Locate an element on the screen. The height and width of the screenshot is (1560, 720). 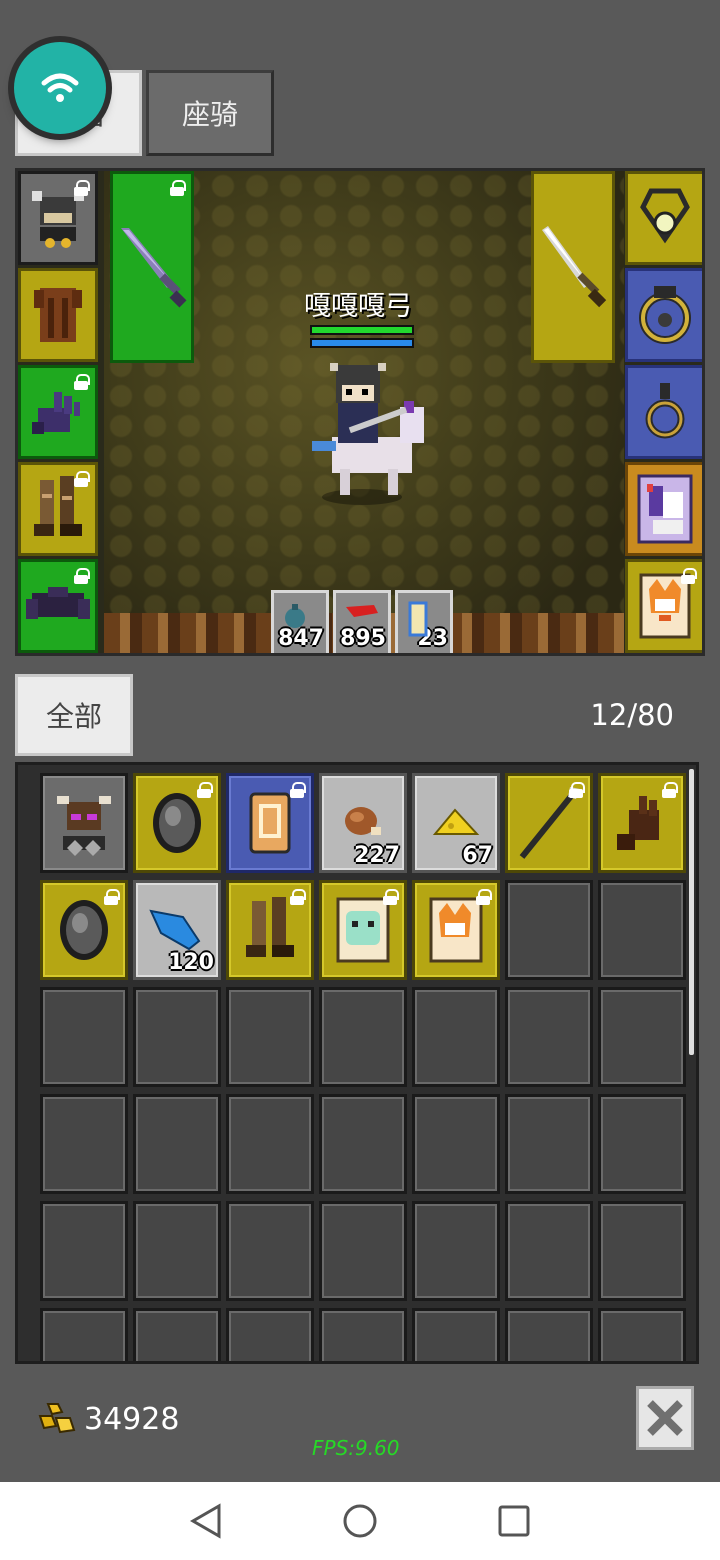
armor-slot is located at coordinates (58, 315).